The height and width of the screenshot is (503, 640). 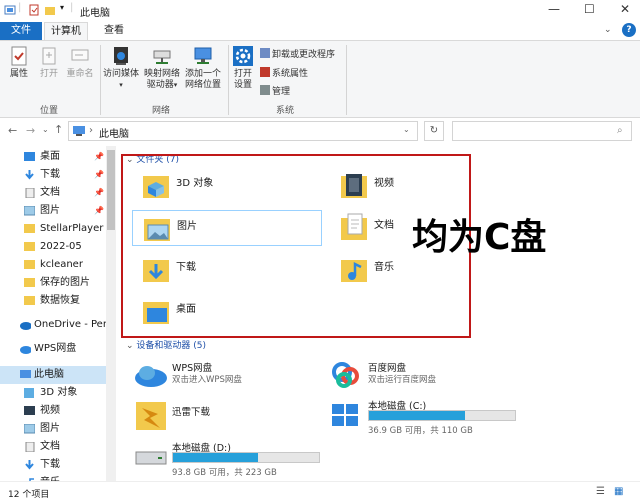 I want to click on details-view-icon: ☰, so click(x=600, y=491).